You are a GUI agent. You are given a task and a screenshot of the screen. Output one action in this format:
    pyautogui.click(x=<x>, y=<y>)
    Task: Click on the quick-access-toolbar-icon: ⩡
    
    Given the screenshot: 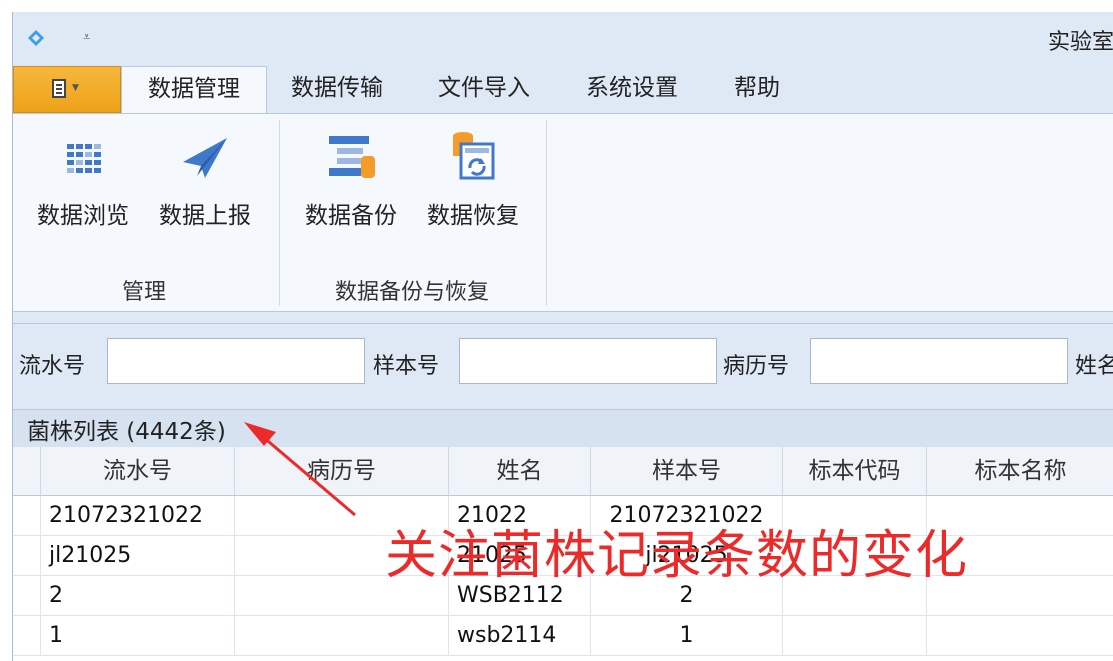 What is the action you would take?
    pyautogui.click(x=86, y=37)
    